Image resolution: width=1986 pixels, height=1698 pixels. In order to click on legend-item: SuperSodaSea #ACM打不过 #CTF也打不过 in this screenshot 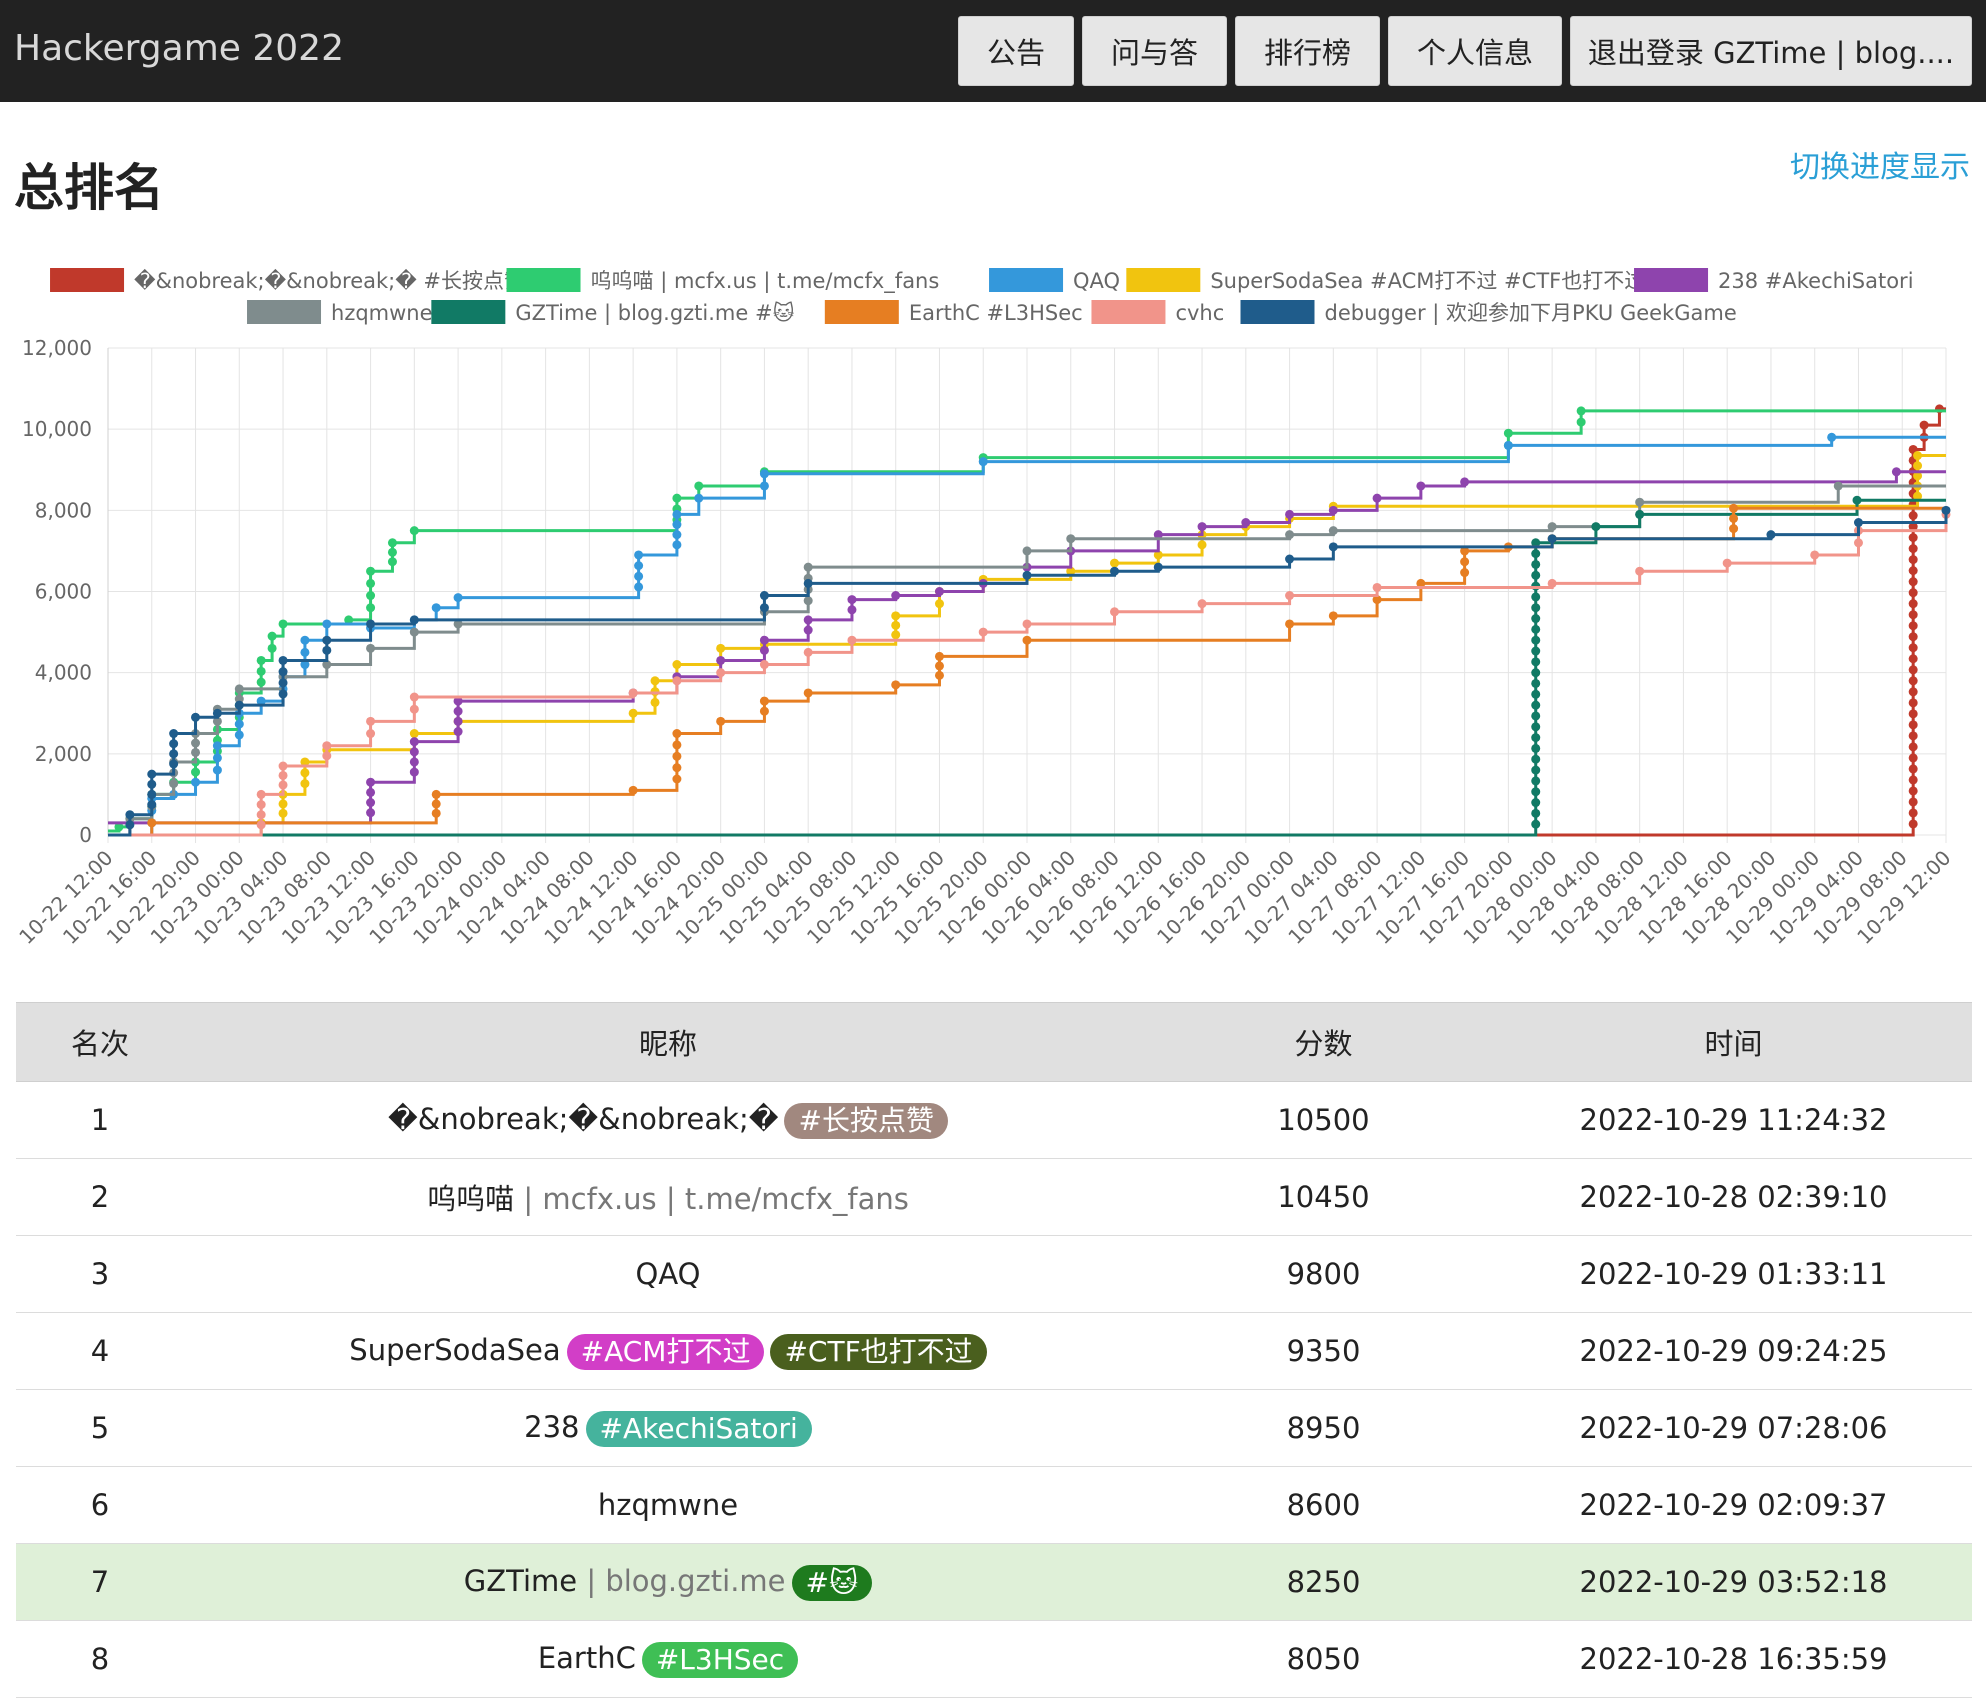, I will do `click(1385, 280)`.